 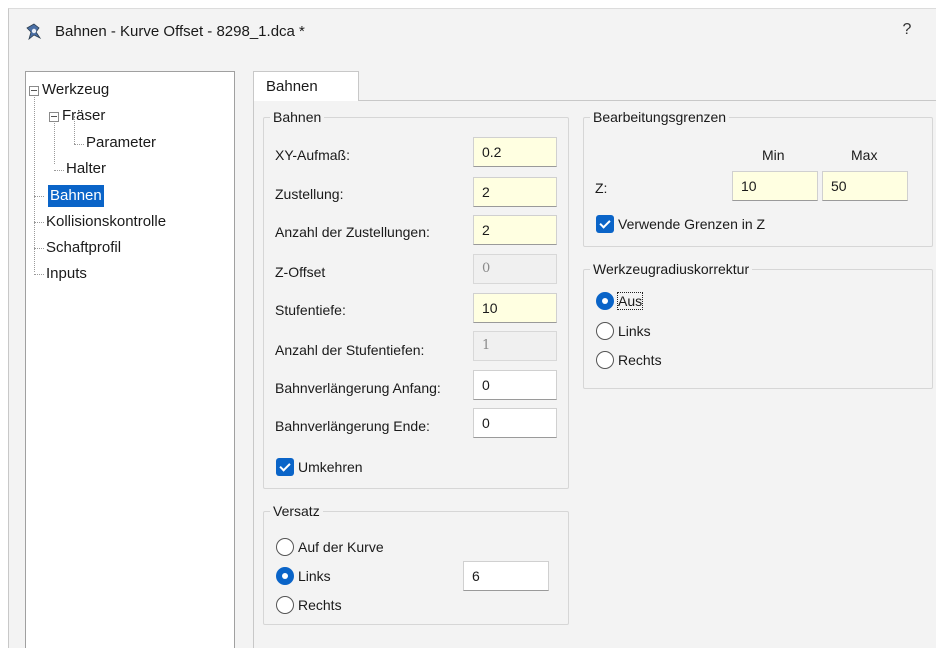 I want to click on group-versatz: Versatz Auf der Kurve Links Rechts 6, so click(x=416, y=564).